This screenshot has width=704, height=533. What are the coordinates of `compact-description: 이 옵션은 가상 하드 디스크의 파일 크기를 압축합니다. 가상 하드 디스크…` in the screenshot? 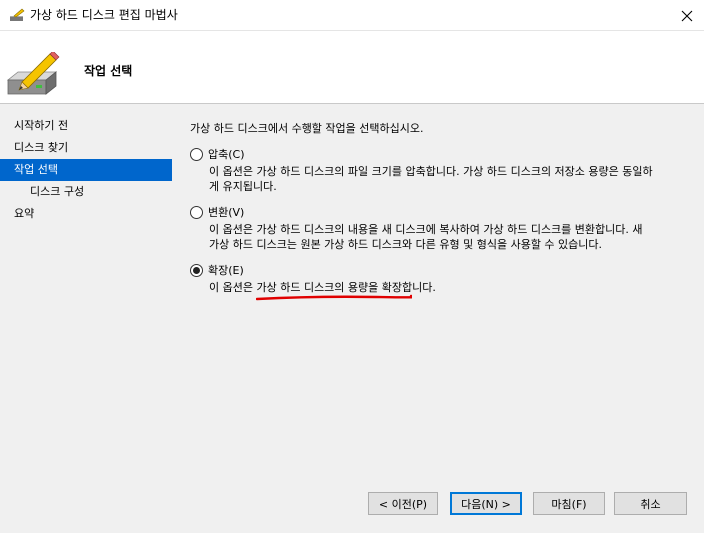 It's located at (450, 179).